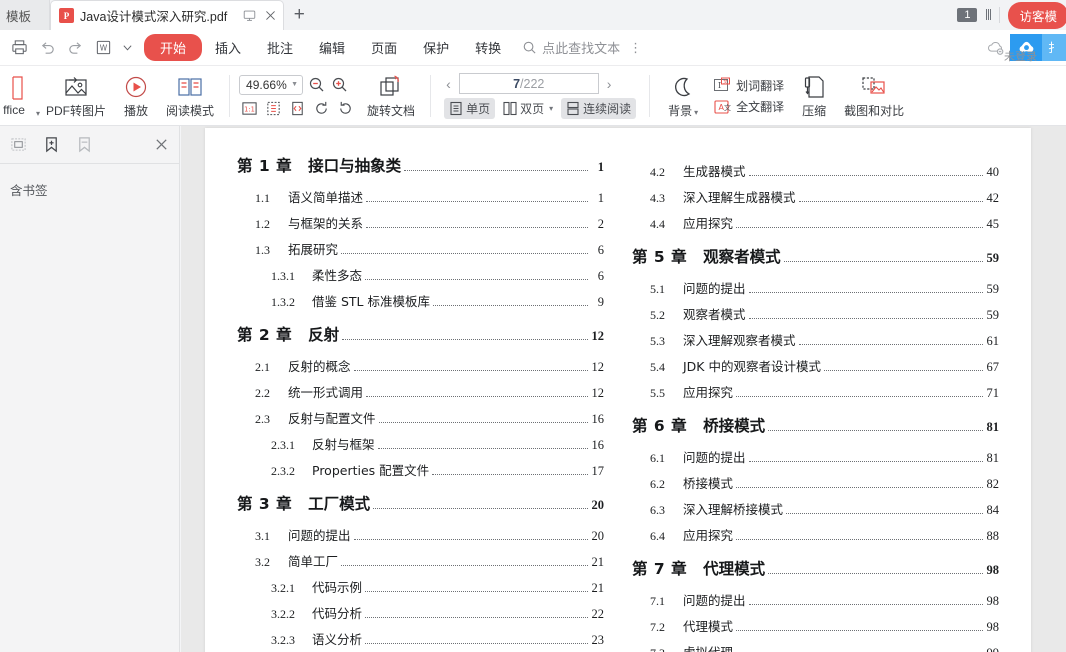 The image size is (1066, 652). Describe the element at coordinates (517, 83) in the screenshot. I see `current-page-value: 7` at that location.